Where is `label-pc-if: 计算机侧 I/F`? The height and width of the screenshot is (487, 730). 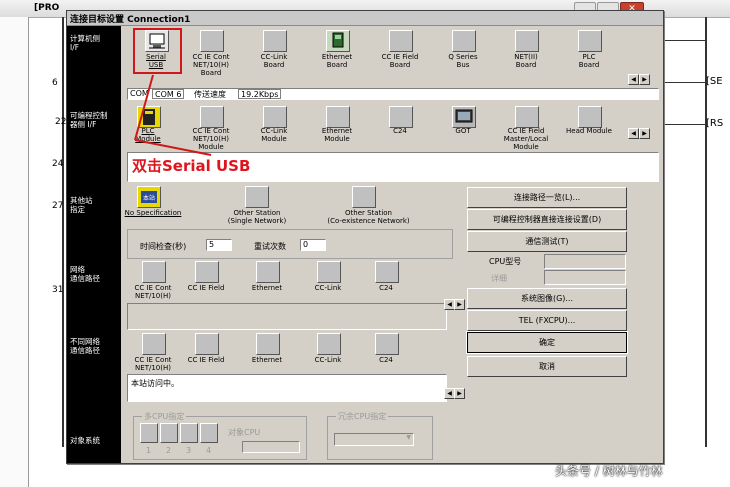
label-pc-if: 计算机侧 I/F is located at coordinates (85, 43).